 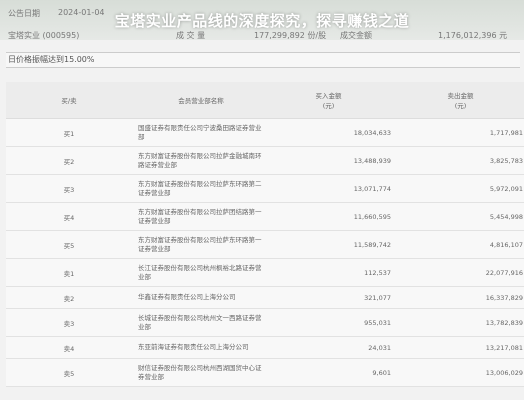 I want to click on buy-cell: 13,488,939, so click(x=331, y=160).